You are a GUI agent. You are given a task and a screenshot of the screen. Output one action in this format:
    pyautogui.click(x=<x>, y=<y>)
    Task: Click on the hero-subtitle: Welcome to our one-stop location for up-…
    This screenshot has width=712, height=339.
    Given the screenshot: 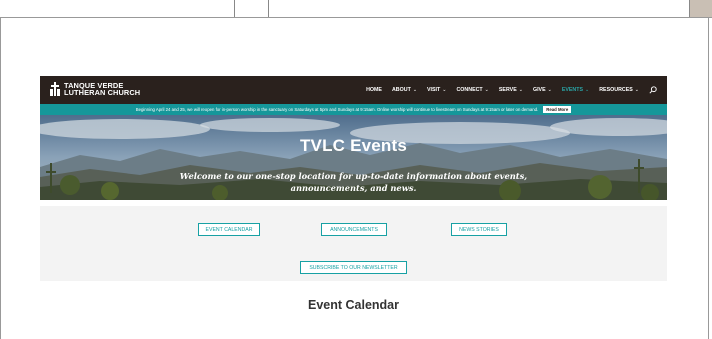 What is the action you would take?
    pyautogui.click(x=353, y=182)
    